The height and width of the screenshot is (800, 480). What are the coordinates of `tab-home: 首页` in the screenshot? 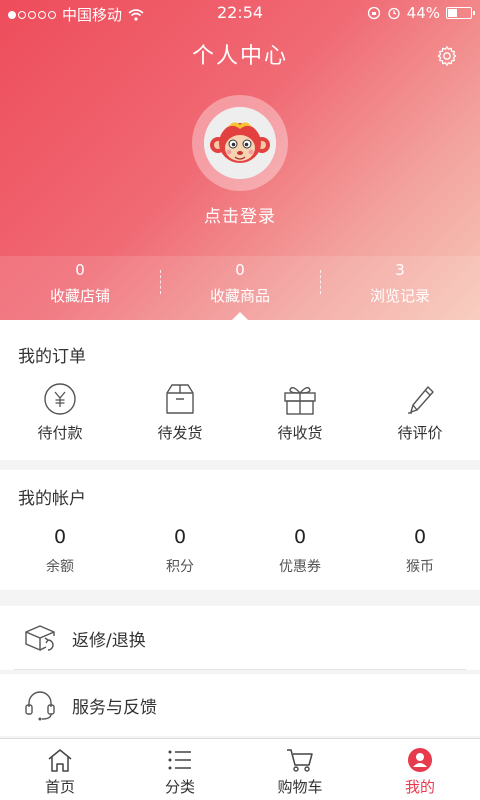 It's located at (60, 769).